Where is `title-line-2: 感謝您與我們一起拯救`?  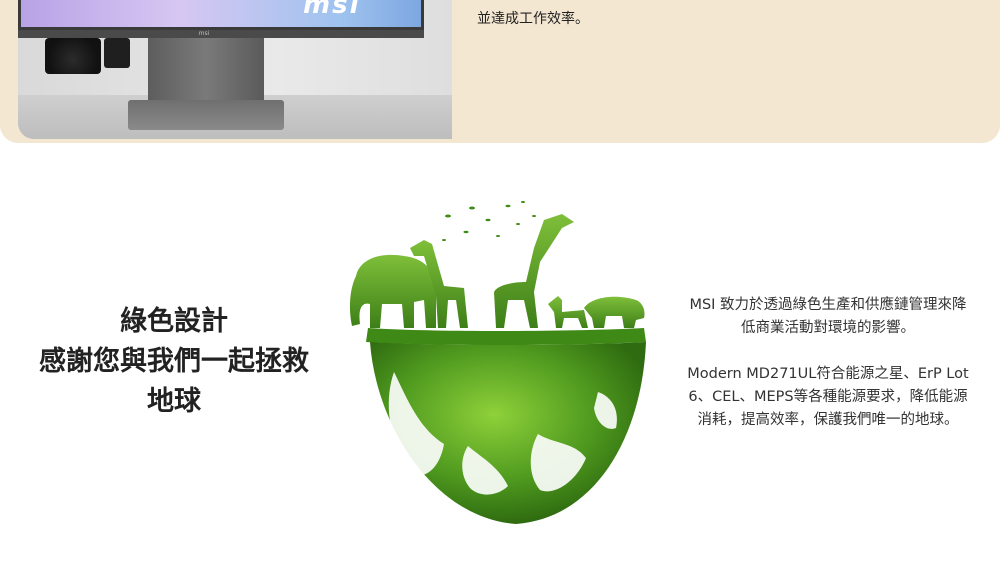
title-line-2: 感謝您與我們一起拯救 is located at coordinates (174, 361).